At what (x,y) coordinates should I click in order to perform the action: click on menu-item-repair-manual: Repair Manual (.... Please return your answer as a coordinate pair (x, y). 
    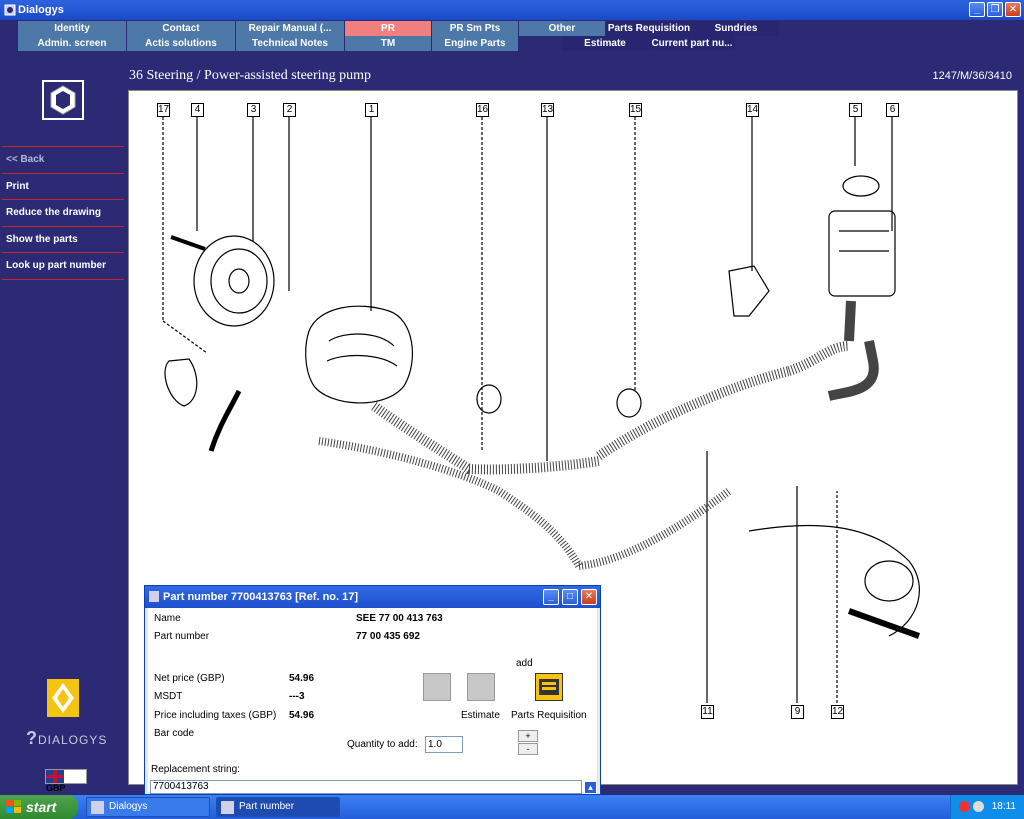
    Looking at the image, I should click on (290, 28).